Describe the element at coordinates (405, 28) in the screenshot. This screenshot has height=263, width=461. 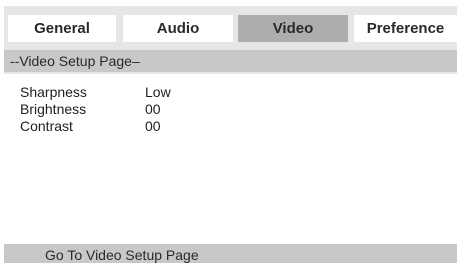
I see `tab-preference: Preference` at that location.